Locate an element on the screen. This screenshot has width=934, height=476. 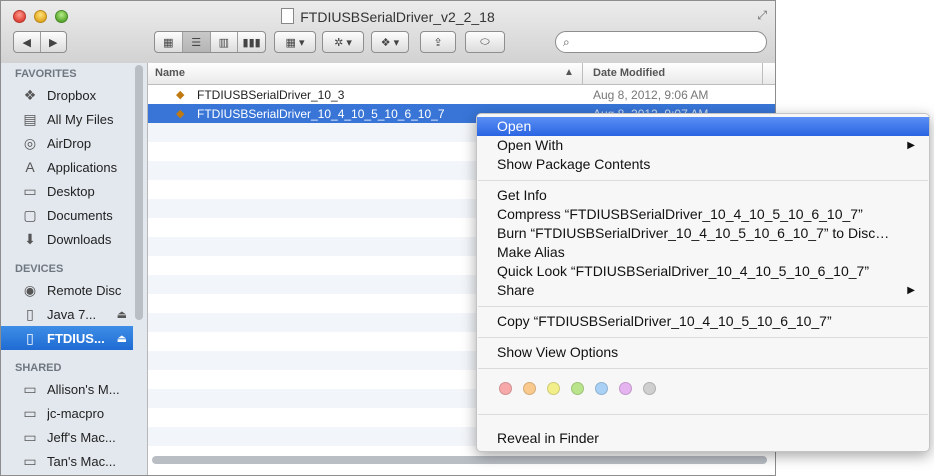
horizontal-scrollbar is located at coordinates (459, 460).